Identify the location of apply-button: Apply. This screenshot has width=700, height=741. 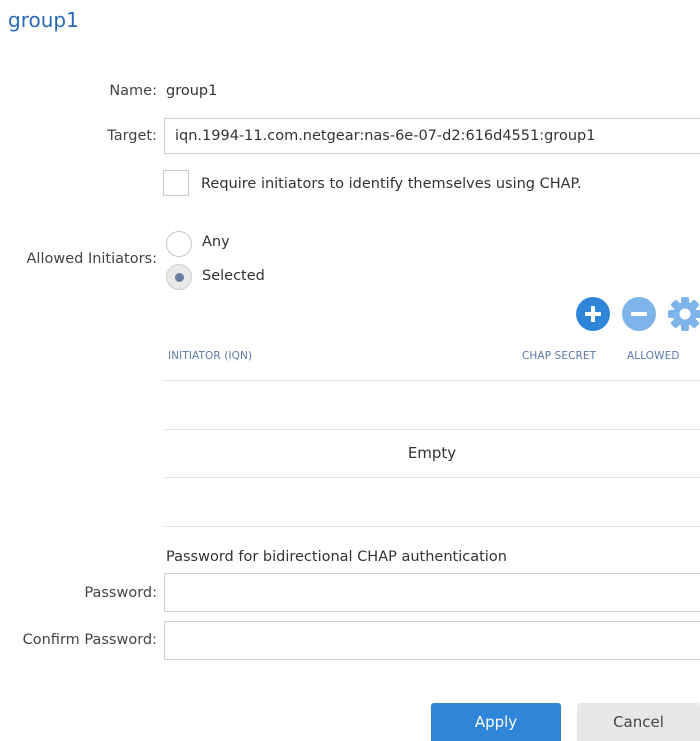
(496, 722).